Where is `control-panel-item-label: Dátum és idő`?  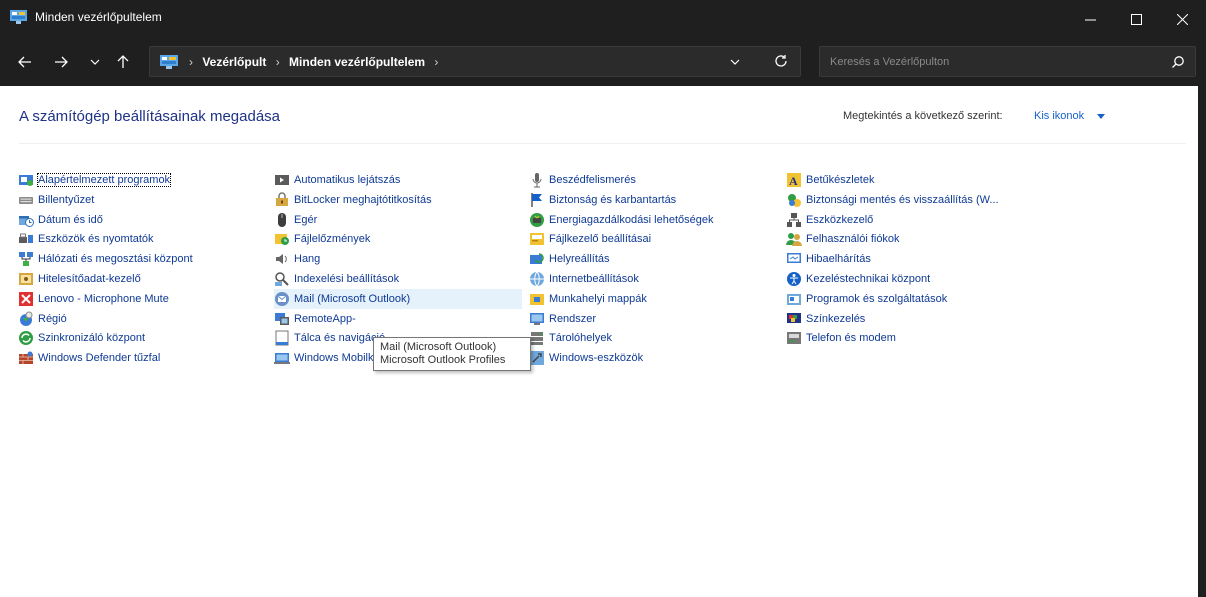 control-panel-item-label: Dátum és idő is located at coordinates (70, 219).